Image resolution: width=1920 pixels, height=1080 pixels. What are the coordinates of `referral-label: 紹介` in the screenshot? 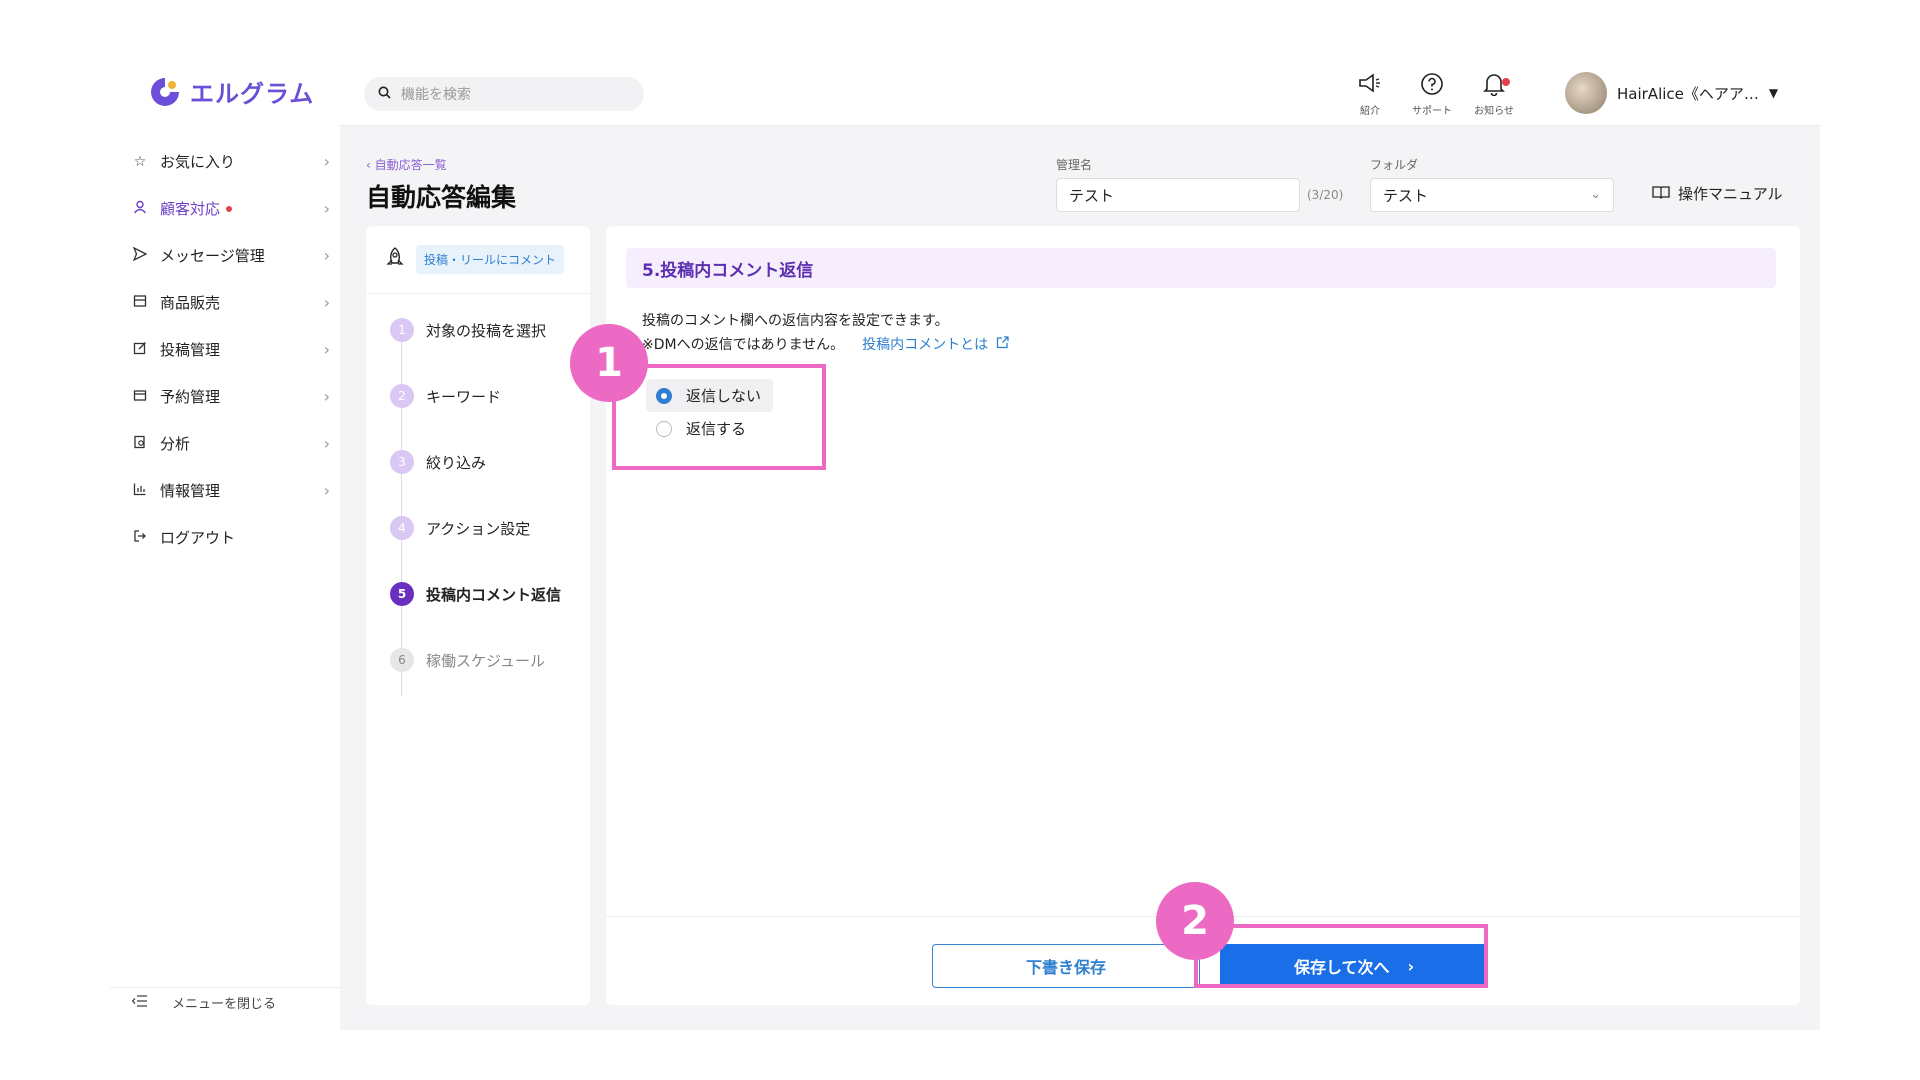 It's located at (1370, 111).